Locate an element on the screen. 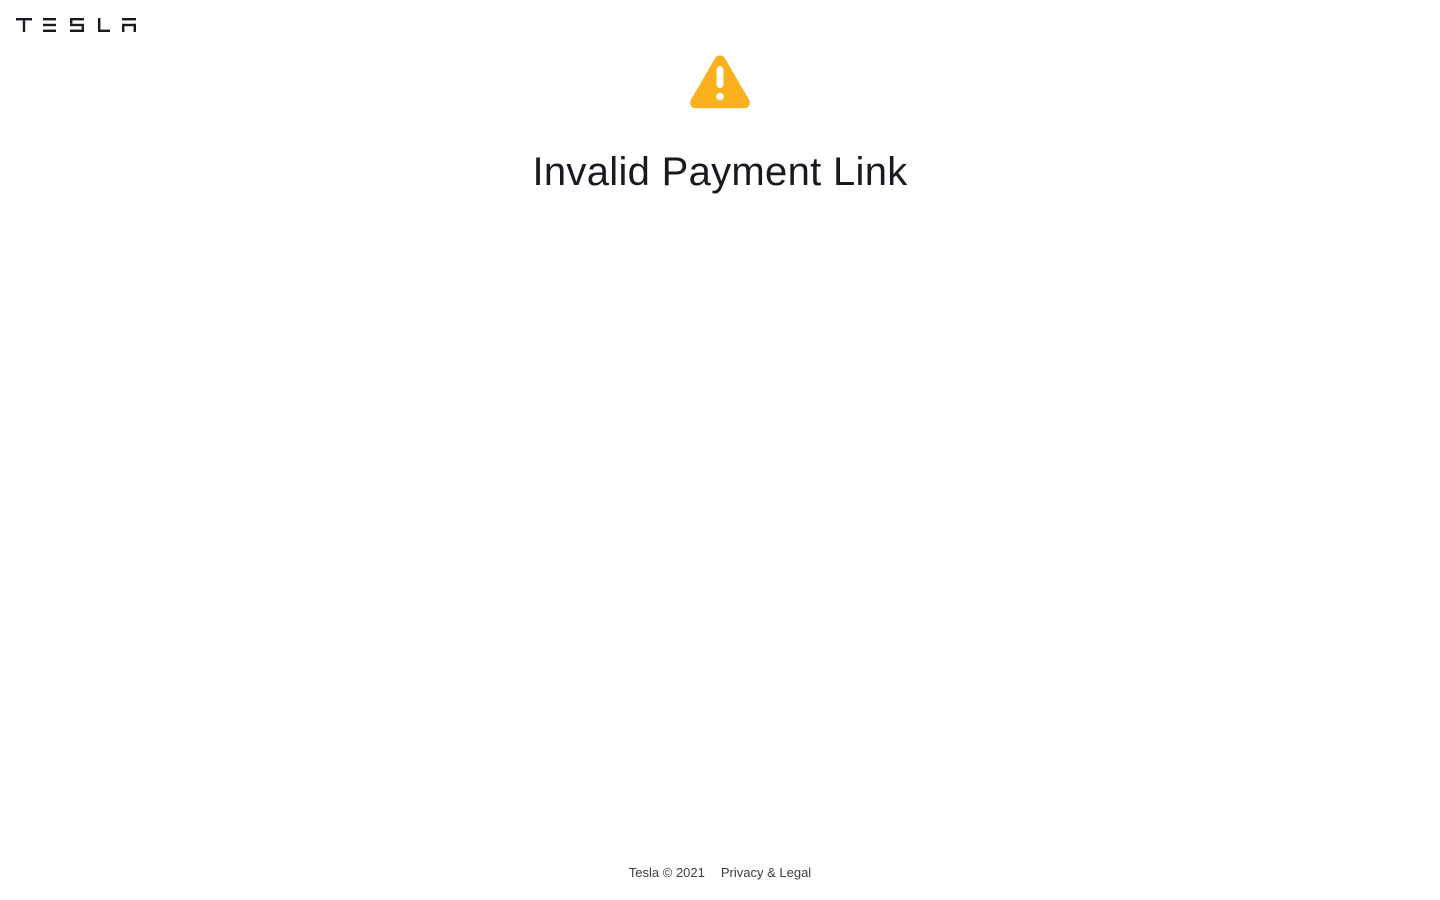  tesla-logo-link is located at coordinates (76, 25).